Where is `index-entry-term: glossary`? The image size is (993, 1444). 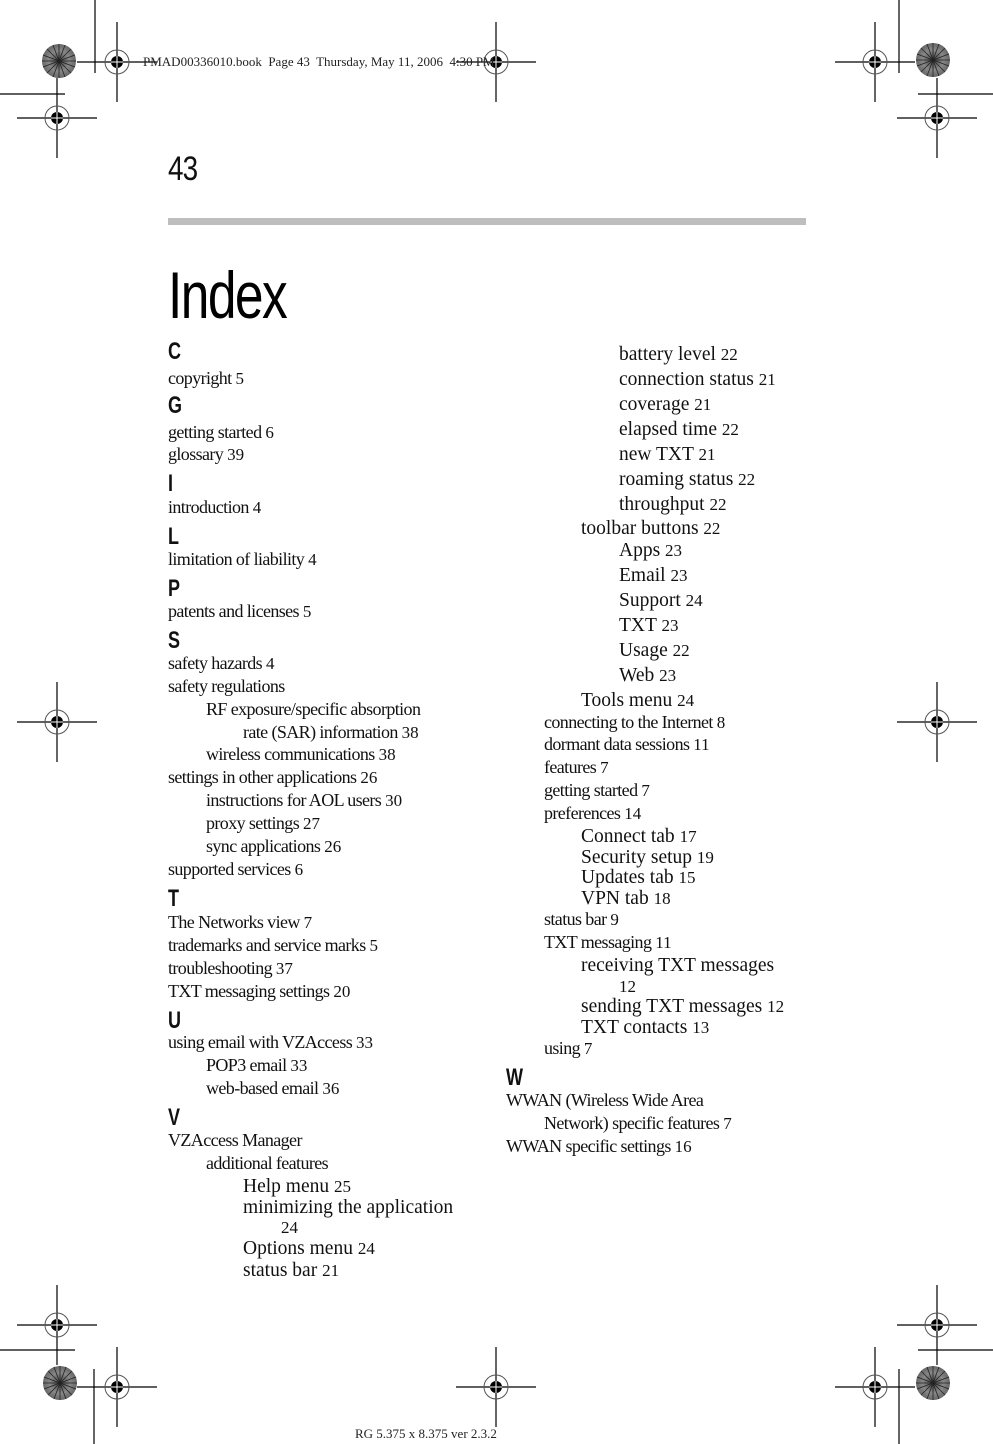
index-entry-term: glossary is located at coordinates (196, 454).